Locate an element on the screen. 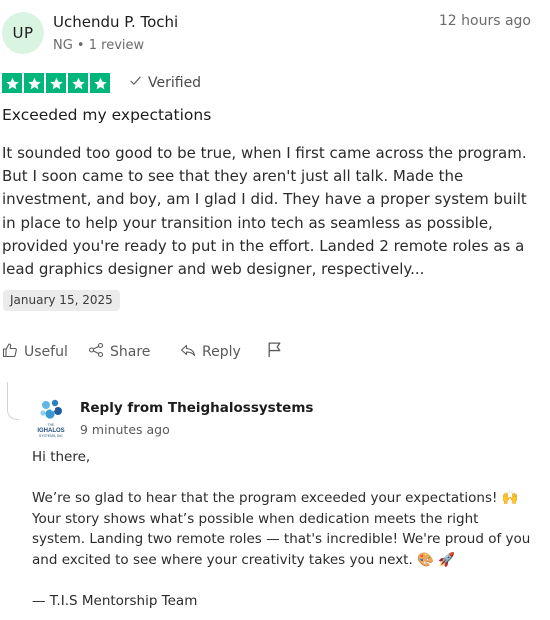  star-rating is located at coordinates (56, 83).